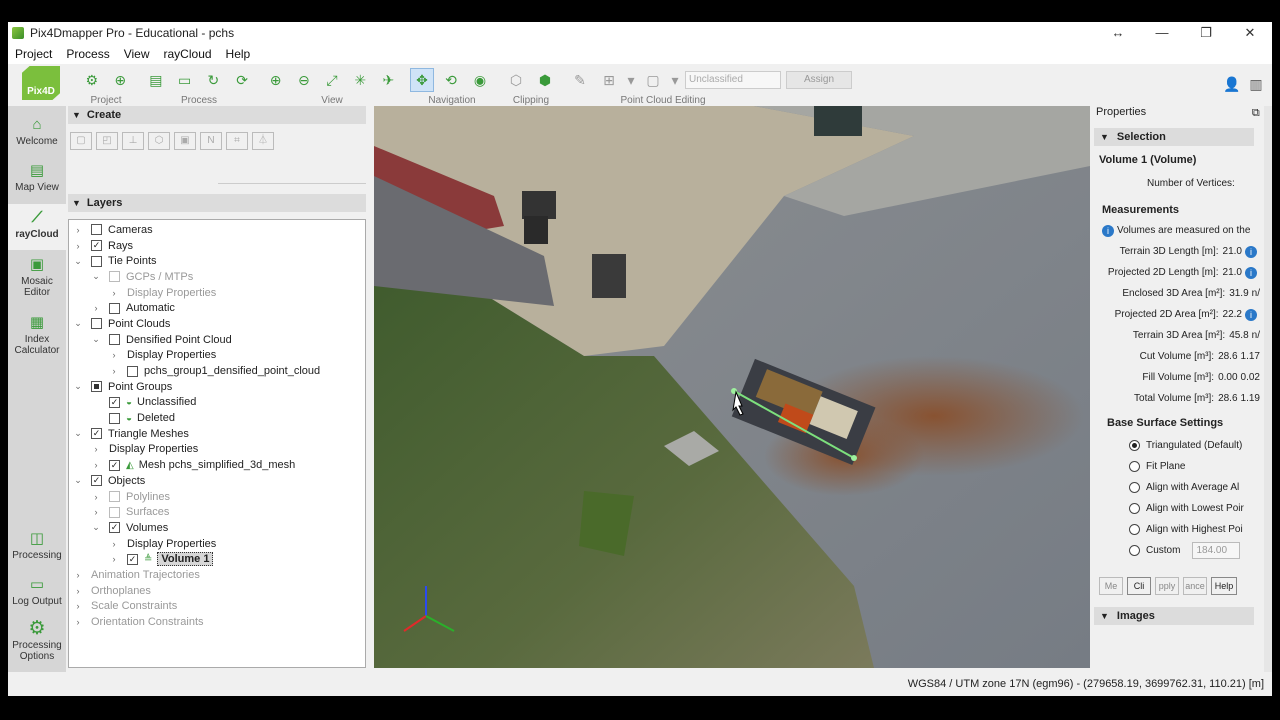 Image resolution: width=1280 pixels, height=720 pixels. I want to click on zoom-in-icon: ⊕, so click(275, 80).